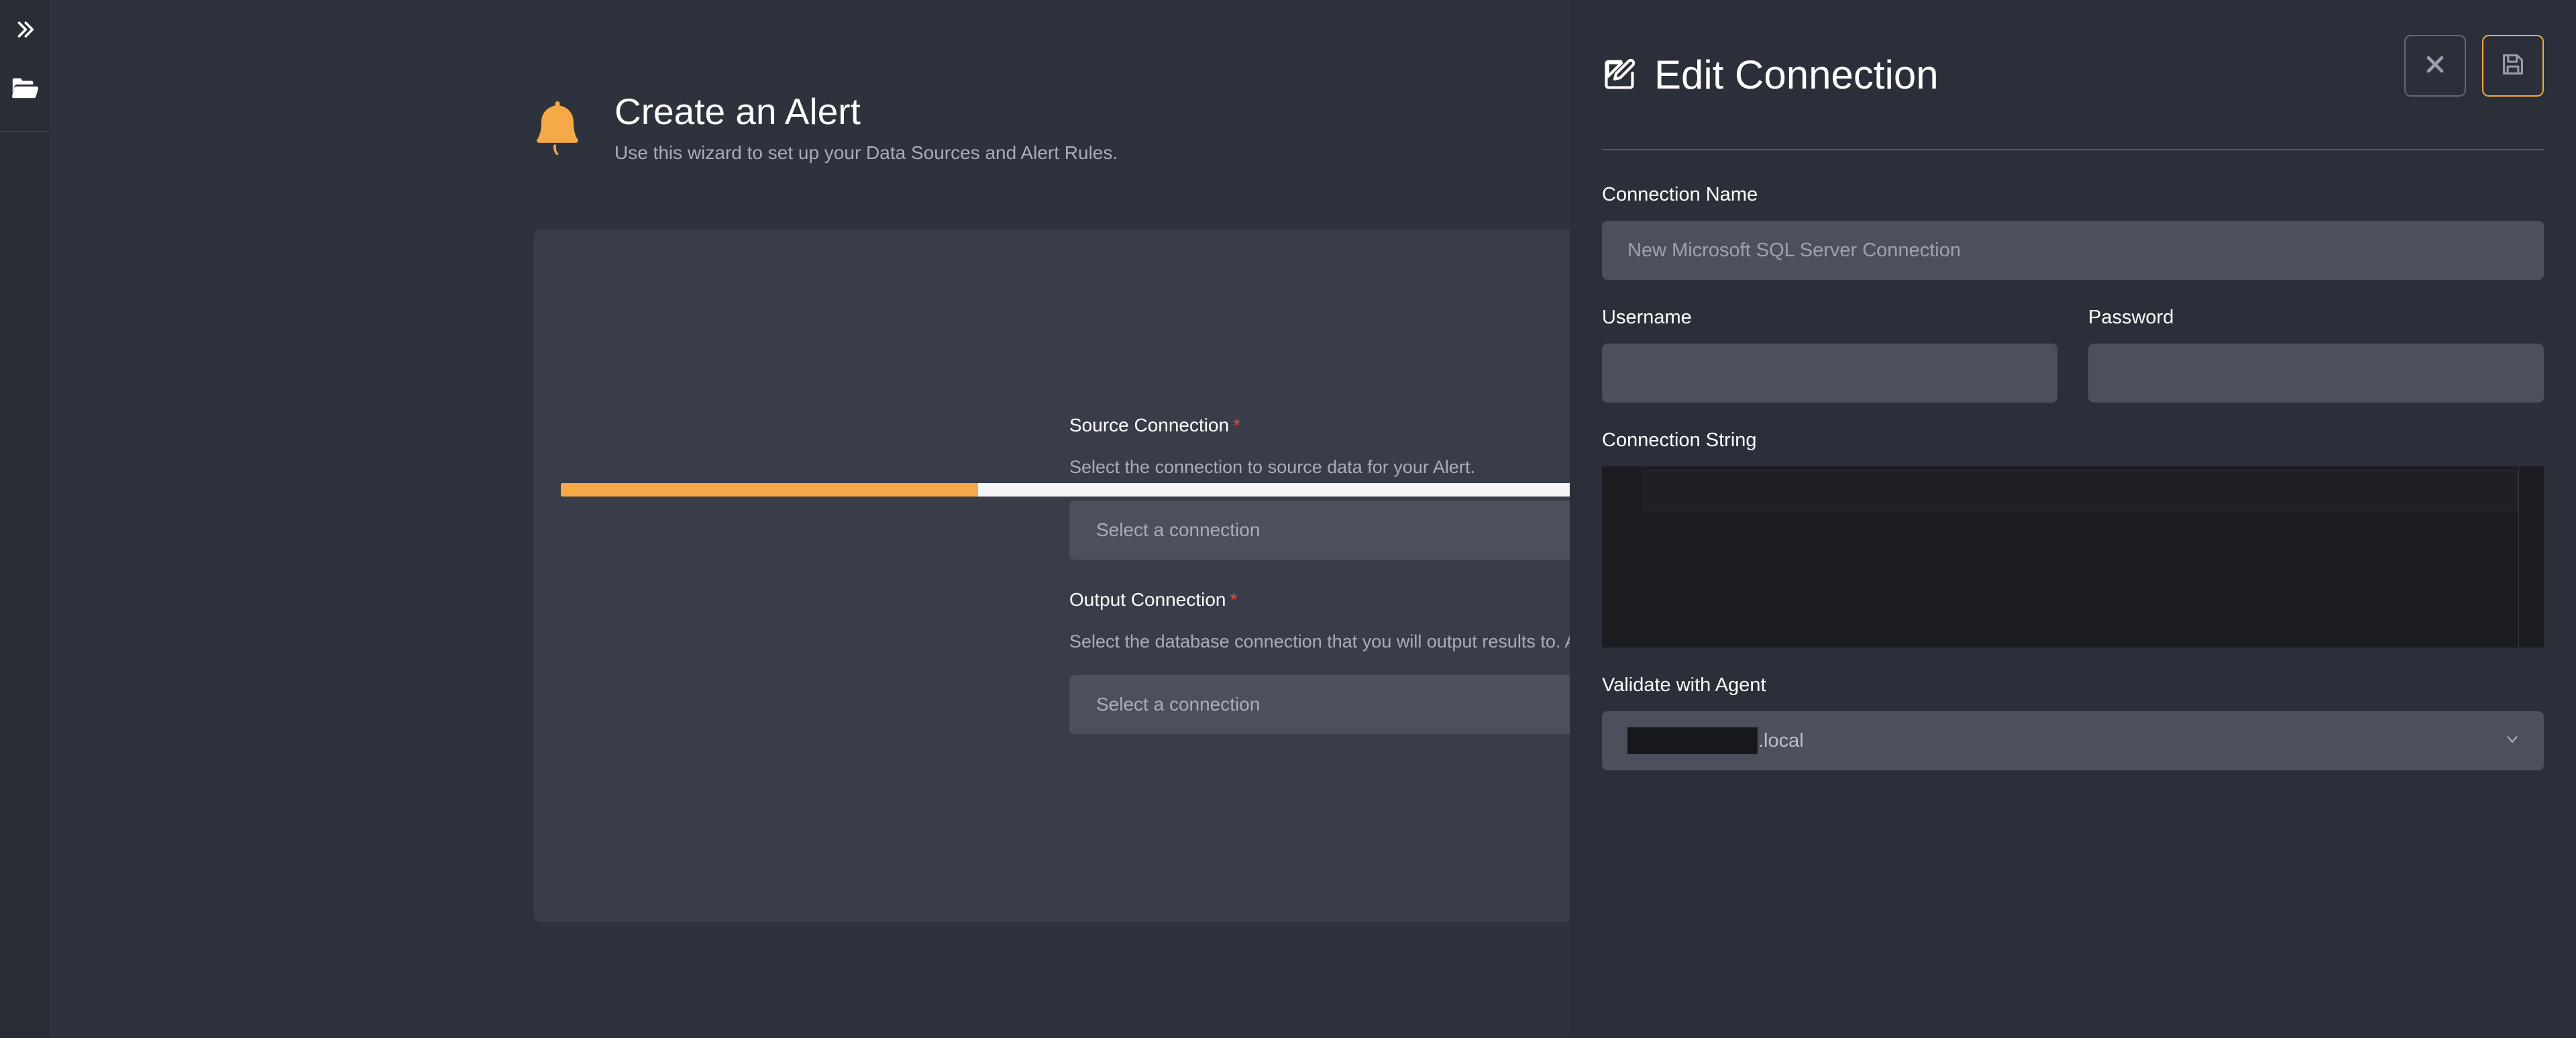  Describe the element at coordinates (2073, 740) in the screenshot. I see `validate-with-agent-select: .local` at that location.